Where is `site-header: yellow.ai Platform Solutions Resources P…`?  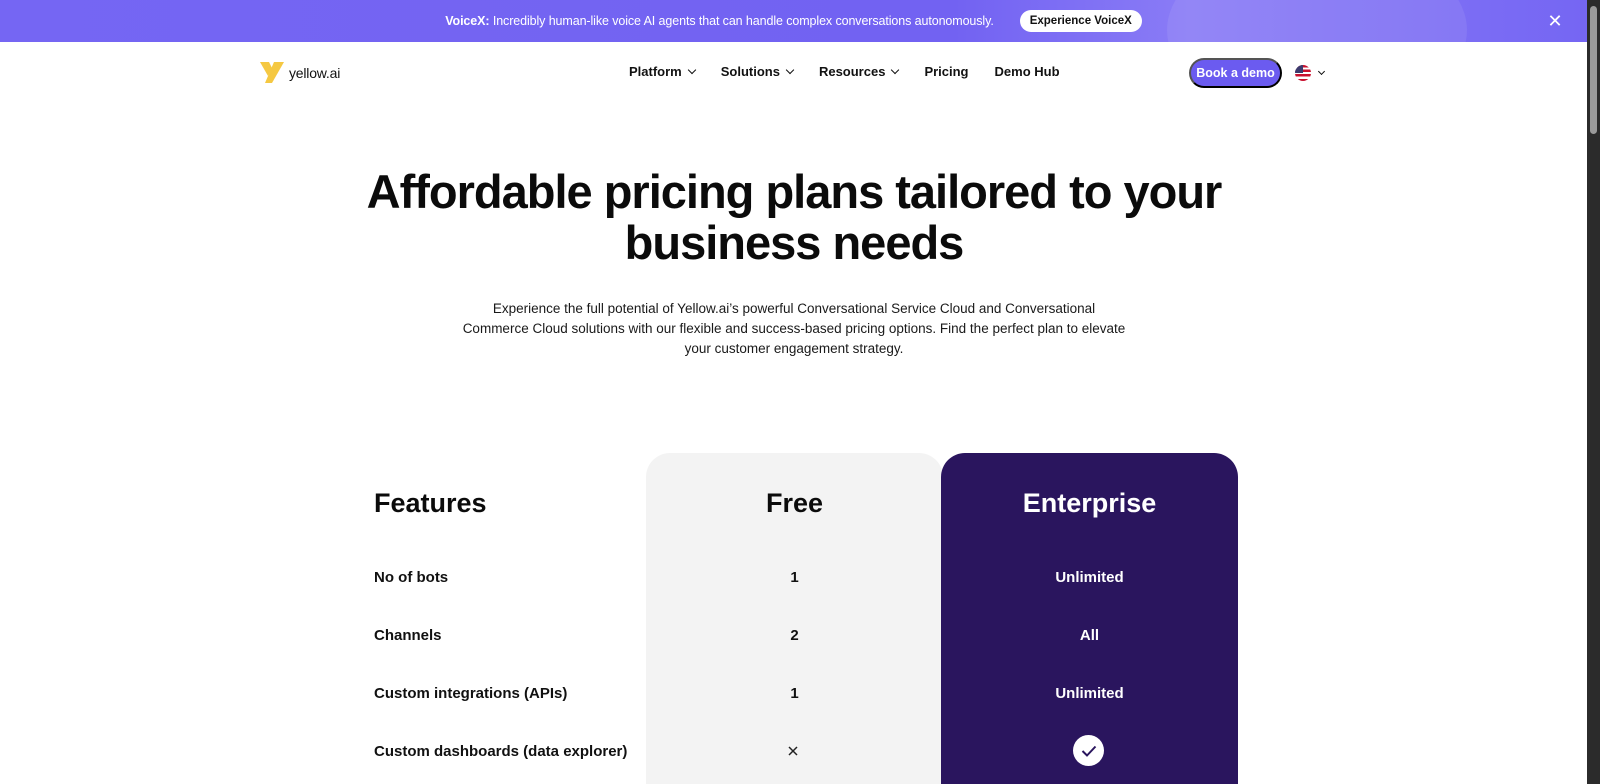 site-header: yellow.ai Platform Solutions Resources P… is located at coordinates (793, 73).